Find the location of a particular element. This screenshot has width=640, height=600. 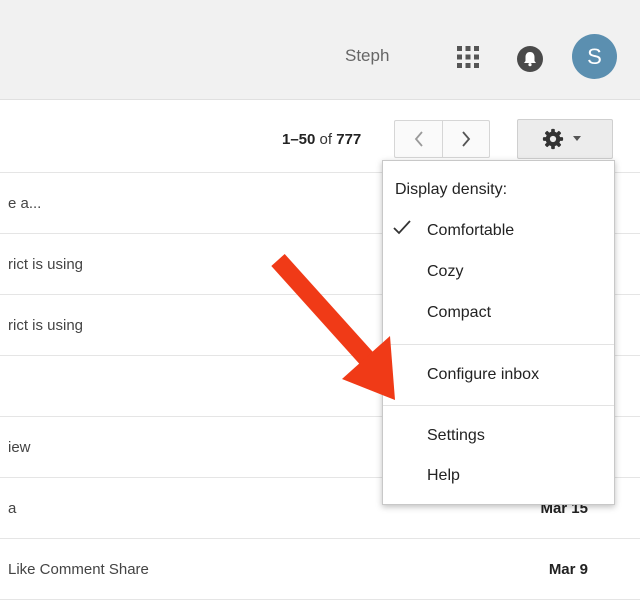

menu-item-comfortable: Comfortable is located at coordinates (470, 231).